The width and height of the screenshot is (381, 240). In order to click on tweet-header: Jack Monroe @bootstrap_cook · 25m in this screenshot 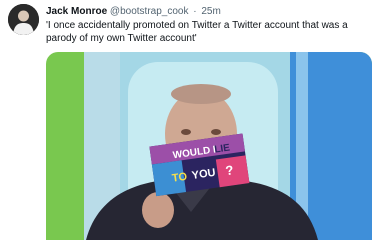, I will do `click(133, 12)`.